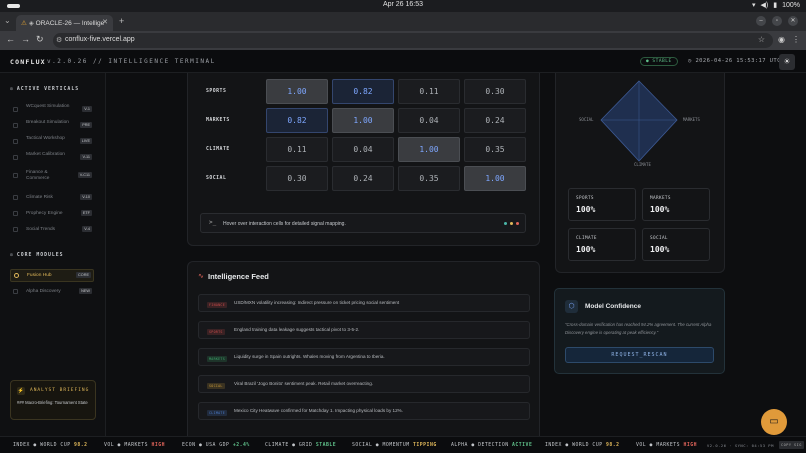 The height and width of the screenshot is (453, 806). Describe the element at coordinates (613, 445) in the screenshot. I see `ticker-value: 98.2` at that location.